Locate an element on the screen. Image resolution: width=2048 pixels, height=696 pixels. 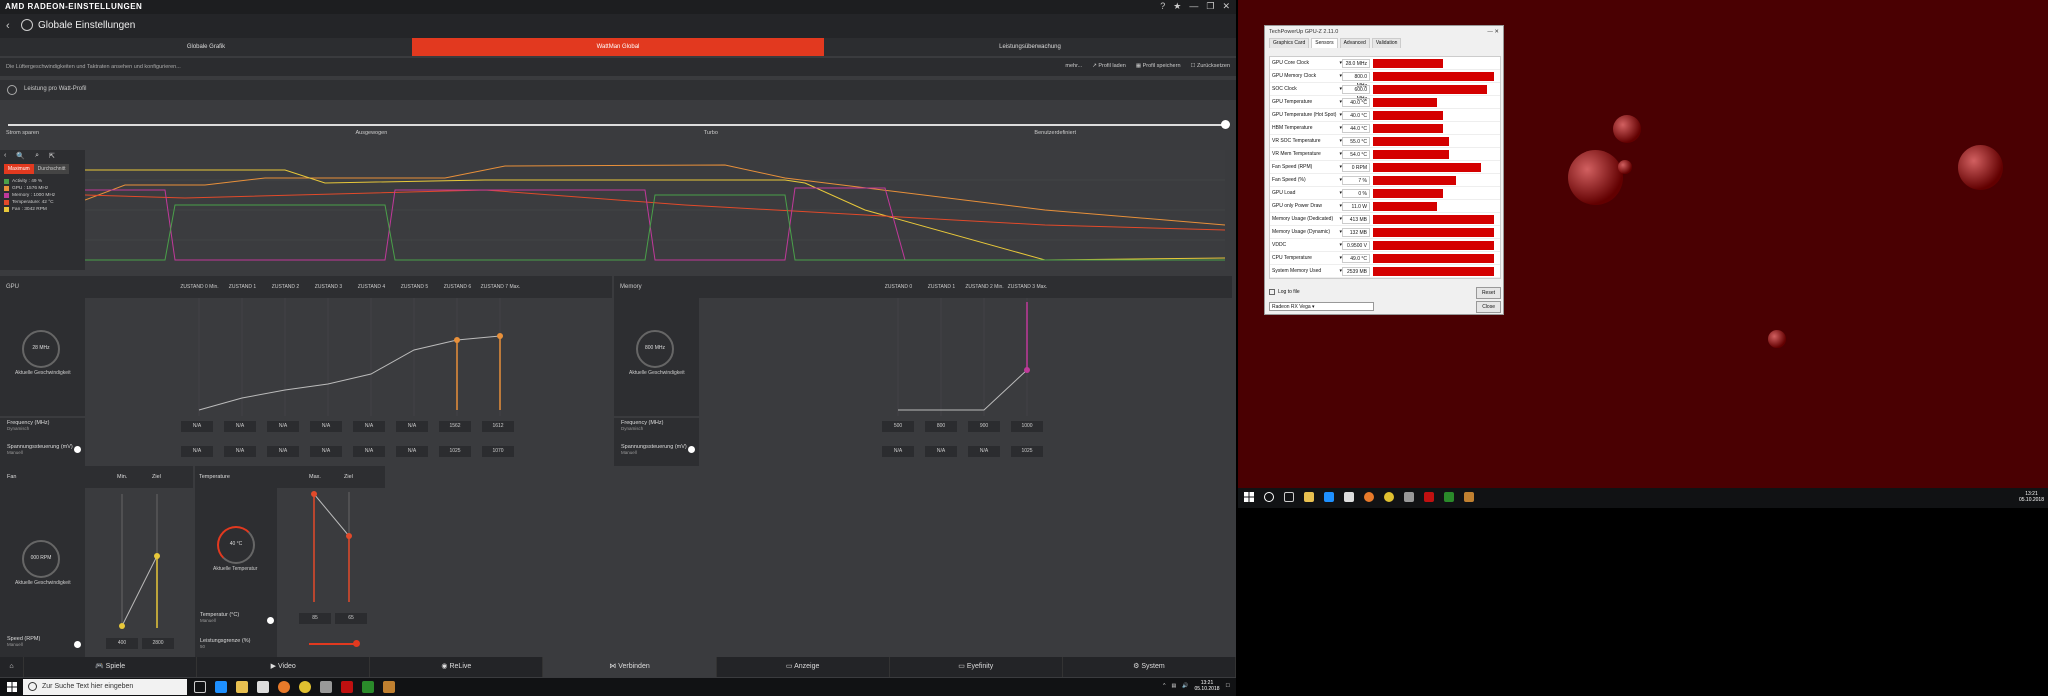
load-profile-button: ↗ Profil laden is located at coordinates (1109, 66).